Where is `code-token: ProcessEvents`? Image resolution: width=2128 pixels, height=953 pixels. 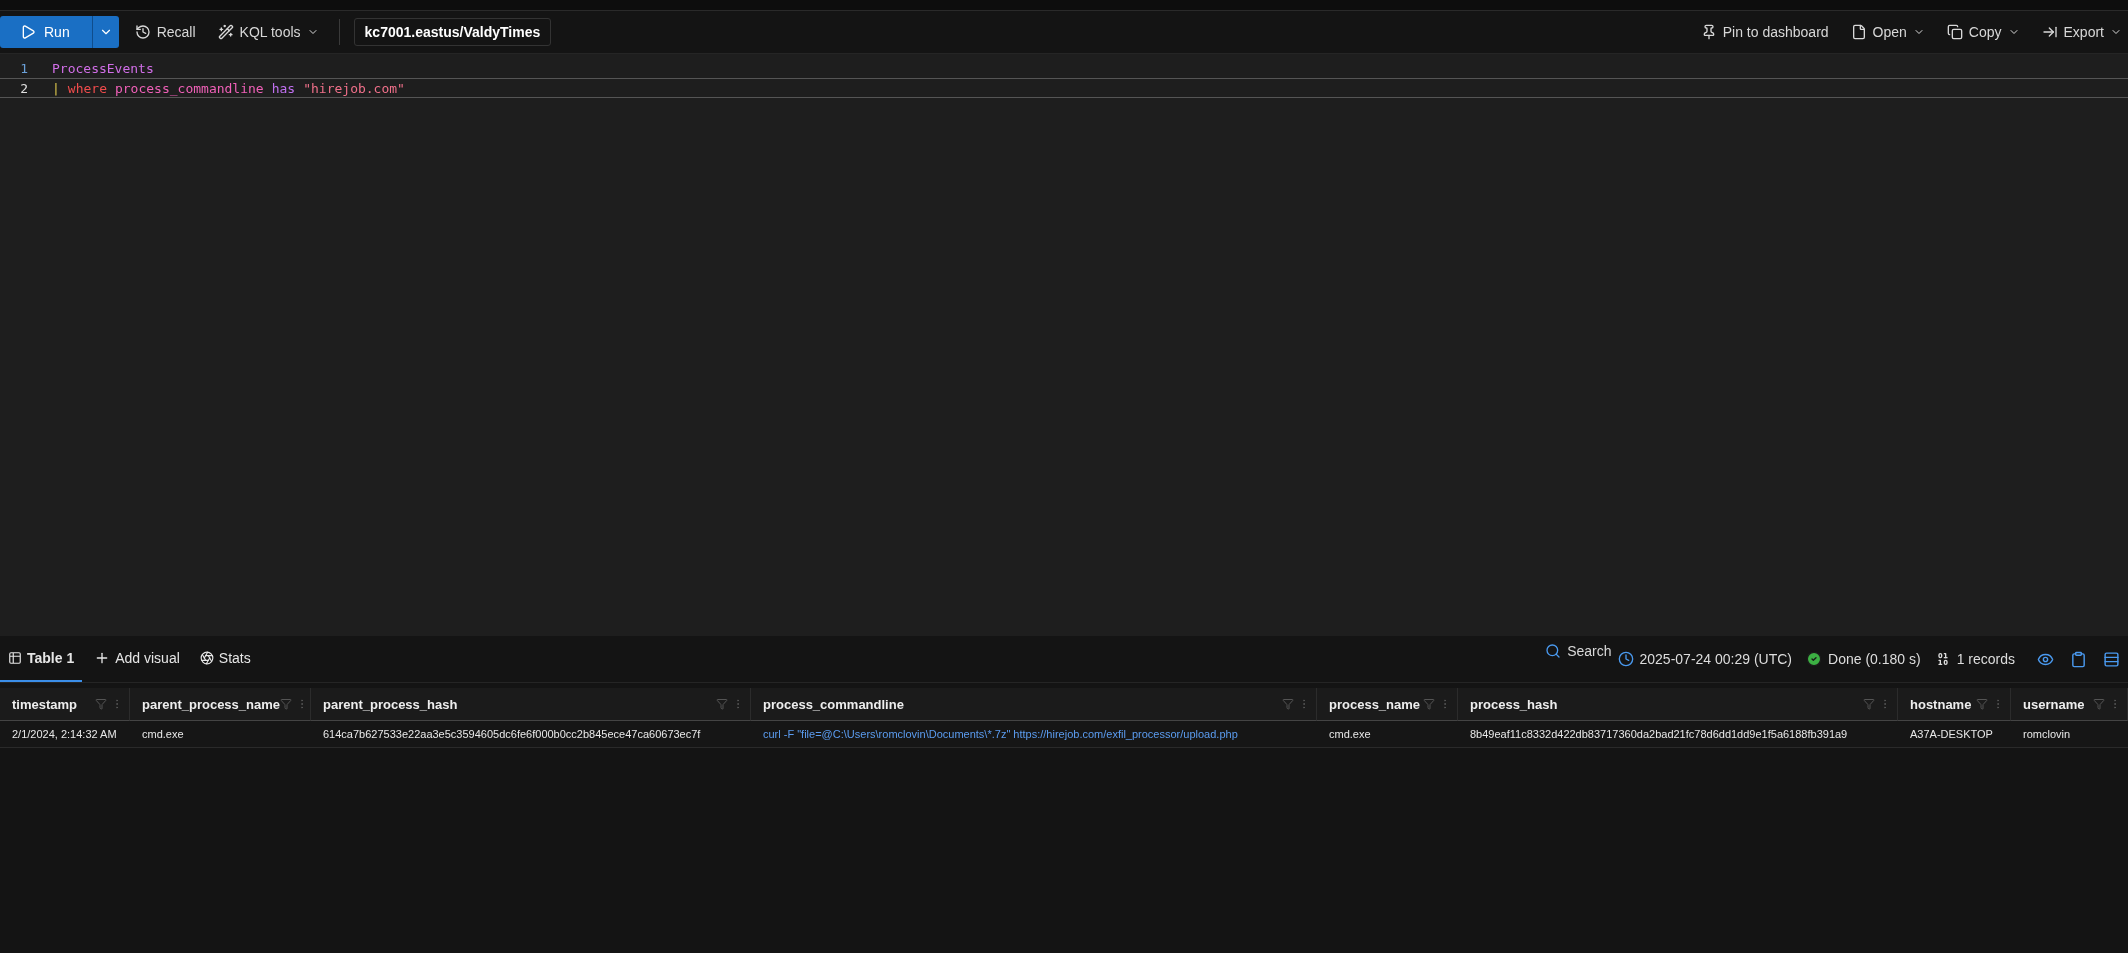
code-token: ProcessEvents is located at coordinates (103, 68).